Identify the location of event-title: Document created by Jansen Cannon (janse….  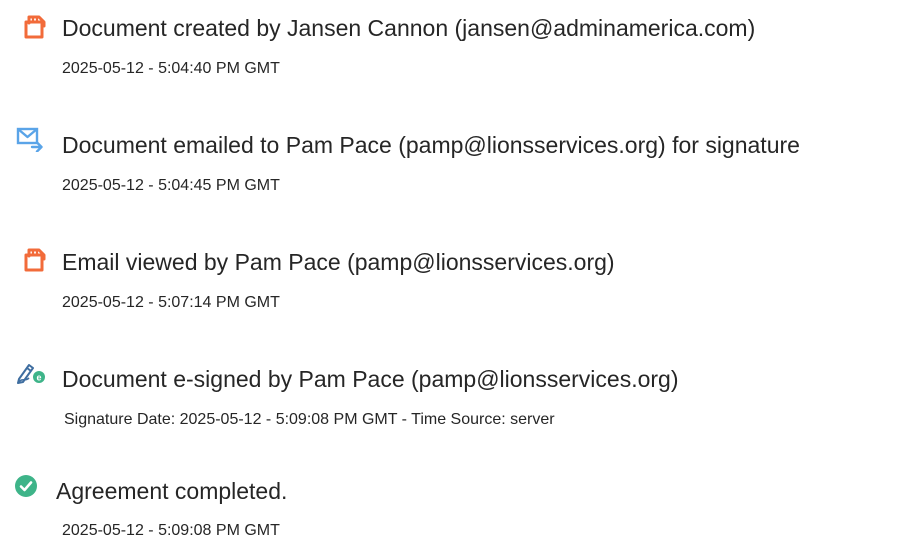
(409, 28).